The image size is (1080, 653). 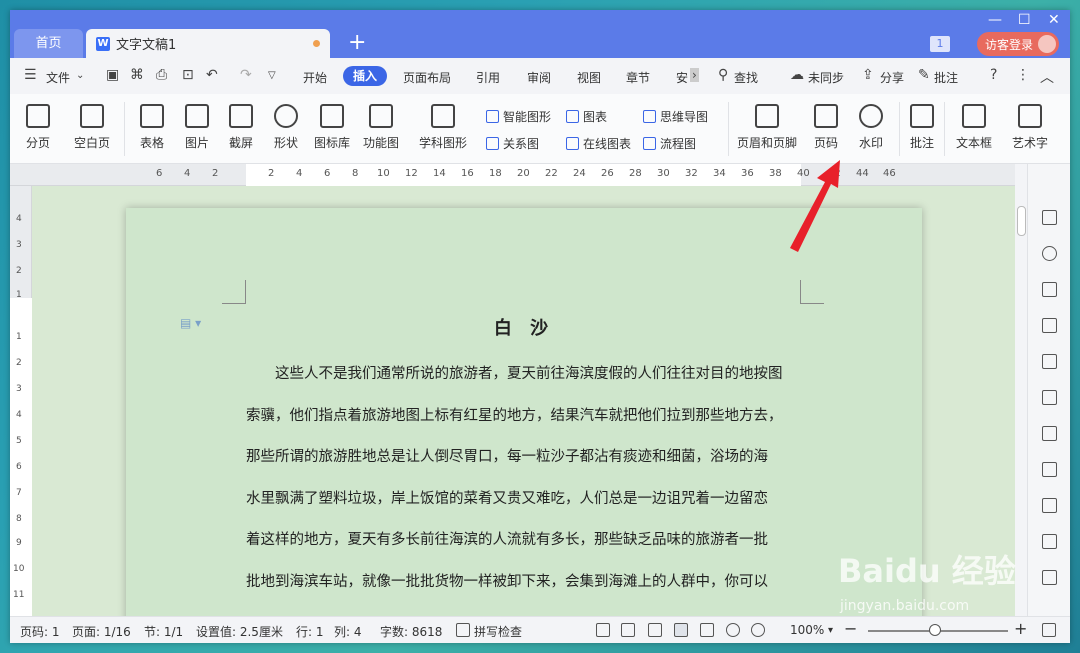 What do you see at coordinates (357, 43) in the screenshot?
I see `new-tab-button: +` at bounding box center [357, 43].